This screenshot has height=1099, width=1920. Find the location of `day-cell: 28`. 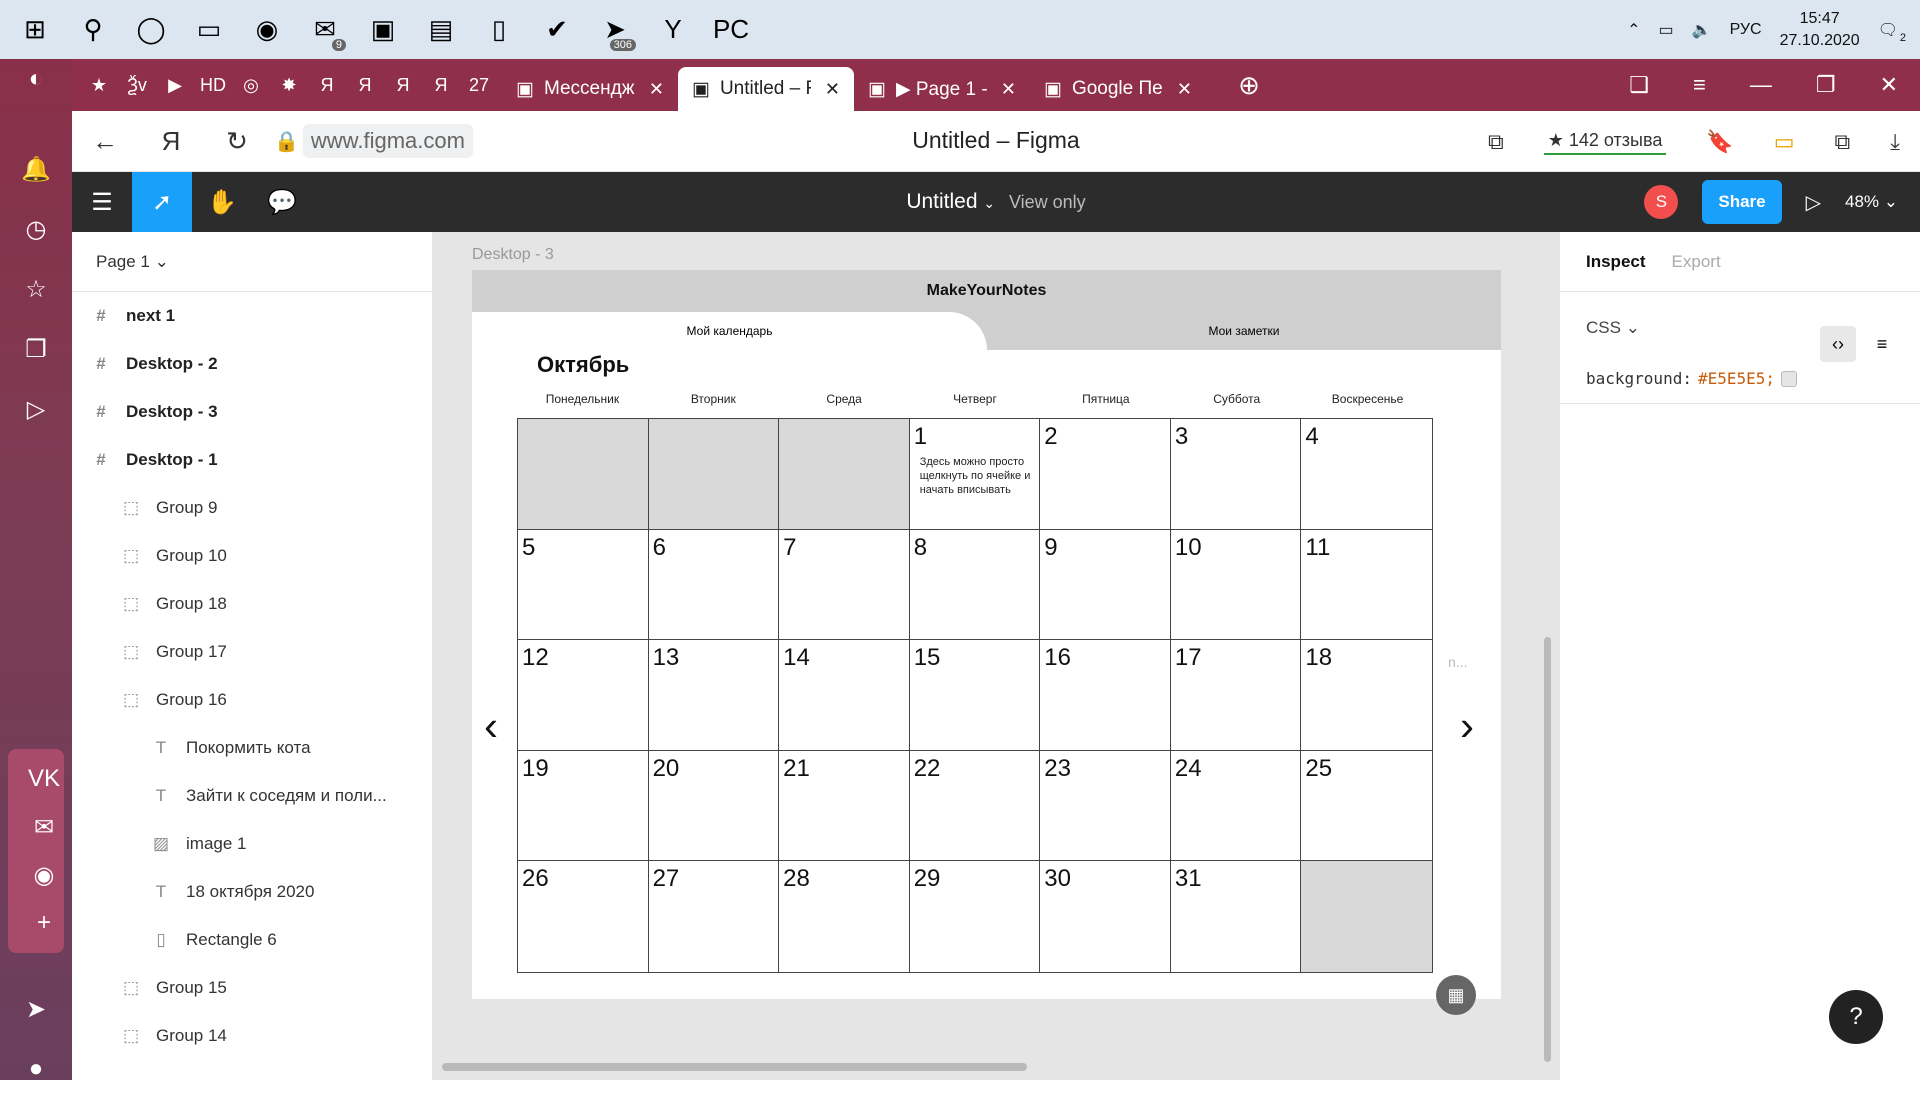

day-cell: 28 is located at coordinates (844, 916).